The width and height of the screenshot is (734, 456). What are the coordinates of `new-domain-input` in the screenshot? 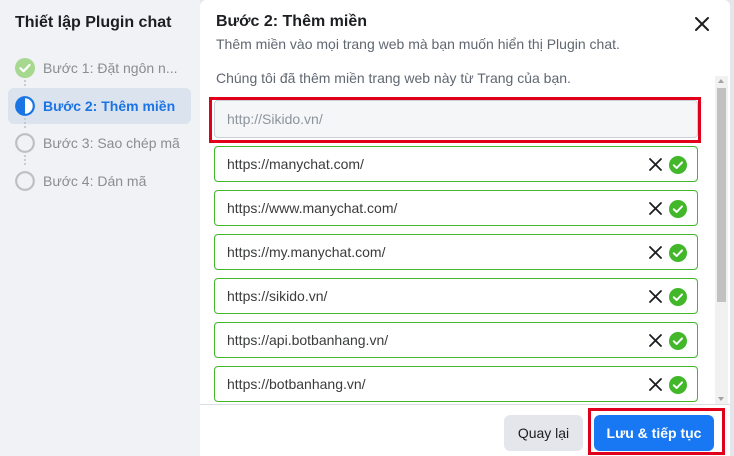 It's located at (456, 119).